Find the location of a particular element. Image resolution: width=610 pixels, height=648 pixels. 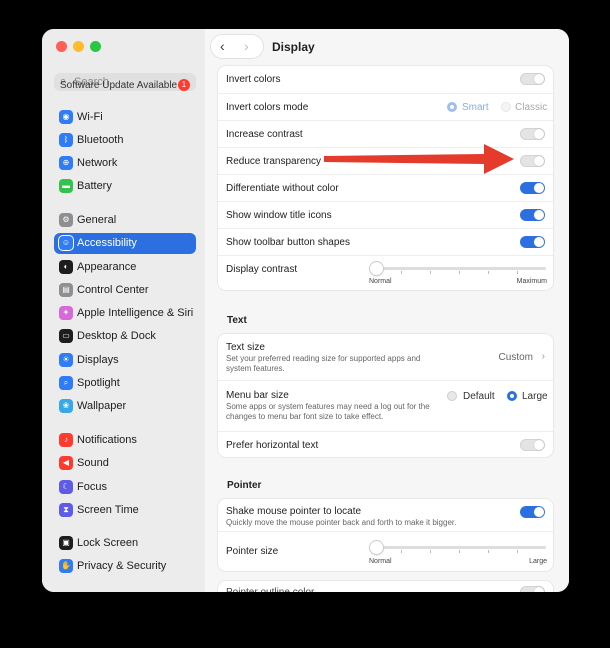

pointer-size-label: Pointer size is located at coordinates (252, 551).